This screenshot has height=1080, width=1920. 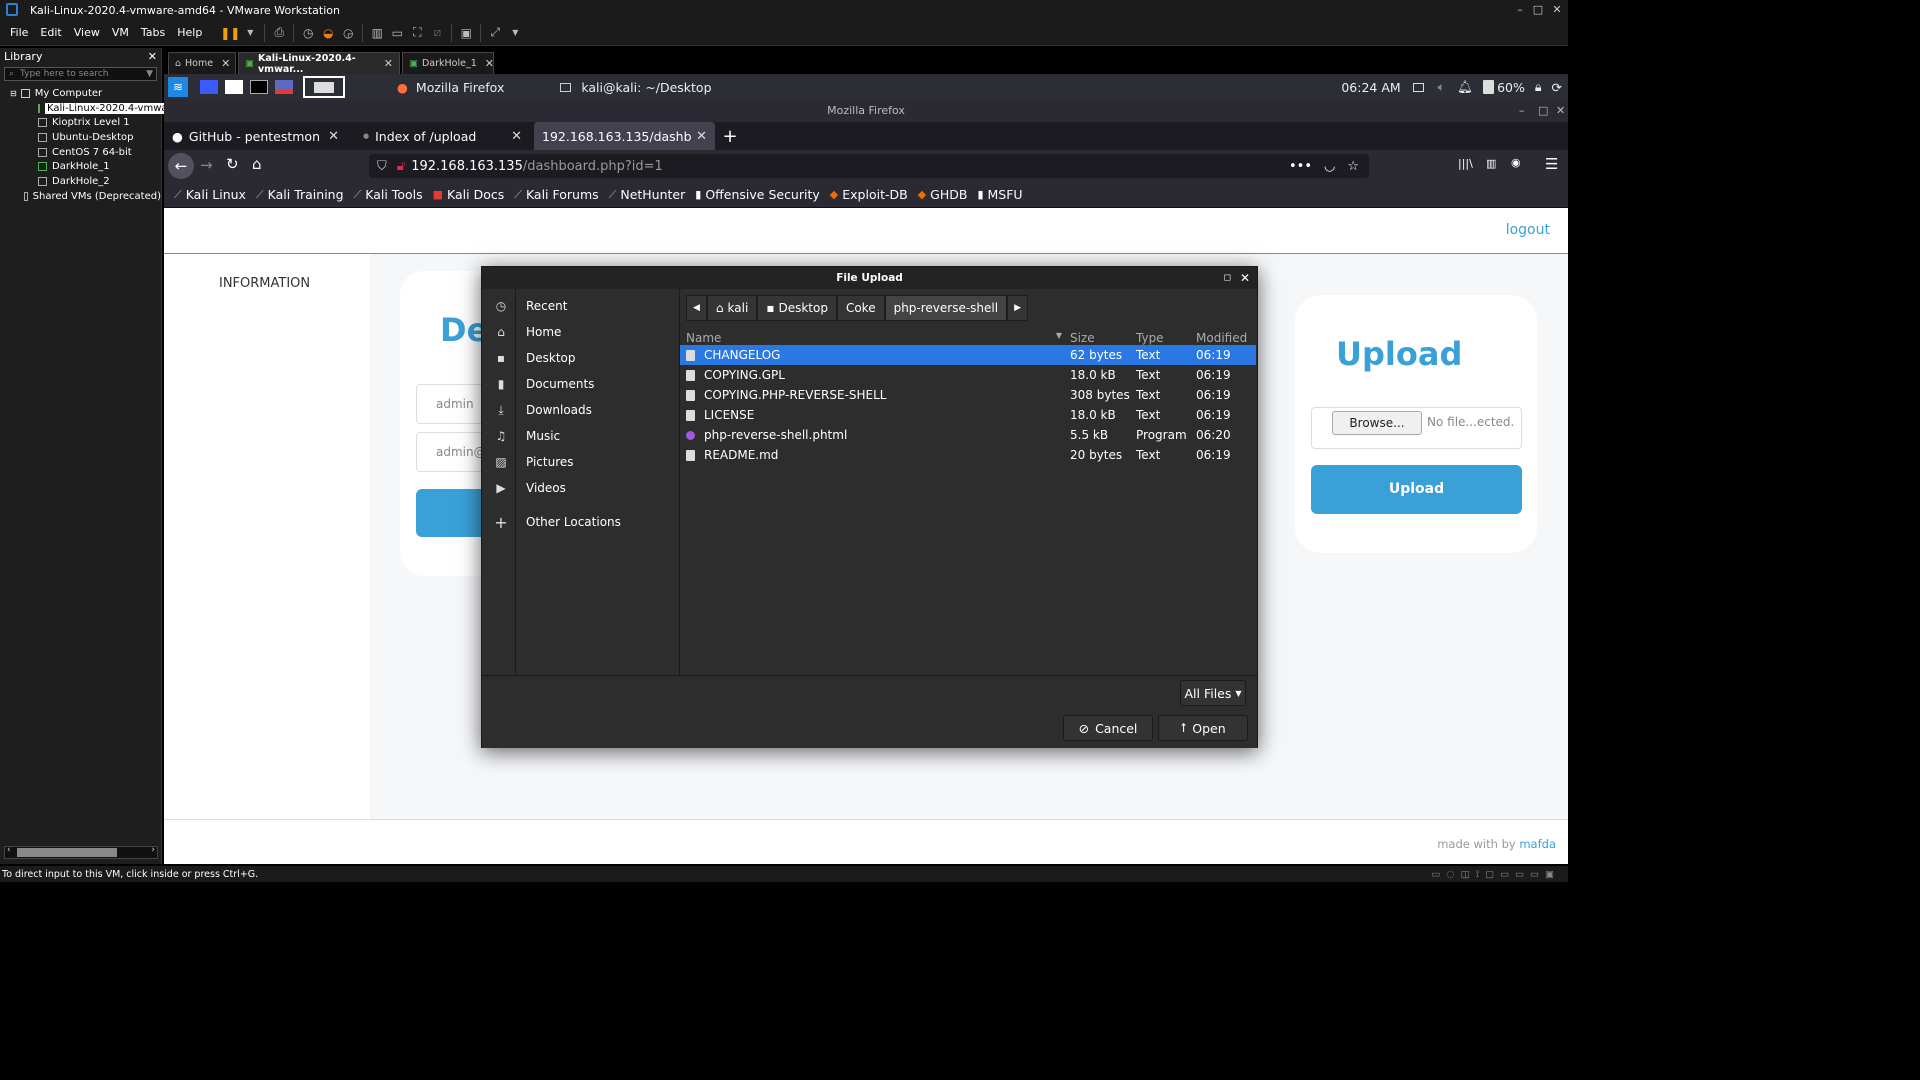 What do you see at coordinates (946, 308) in the screenshot?
I see `crumb-php-reverse-shell: php-reverse-shell` at bounding box center [946, 308].